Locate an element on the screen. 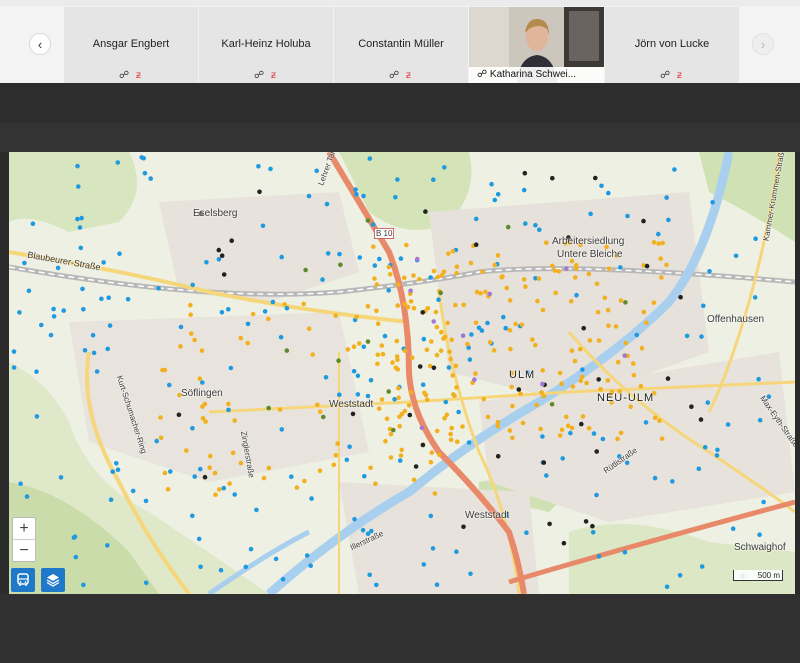 The width and height of the screenshot is (800, 663). layers-icon is located at coordinates (53, 580).